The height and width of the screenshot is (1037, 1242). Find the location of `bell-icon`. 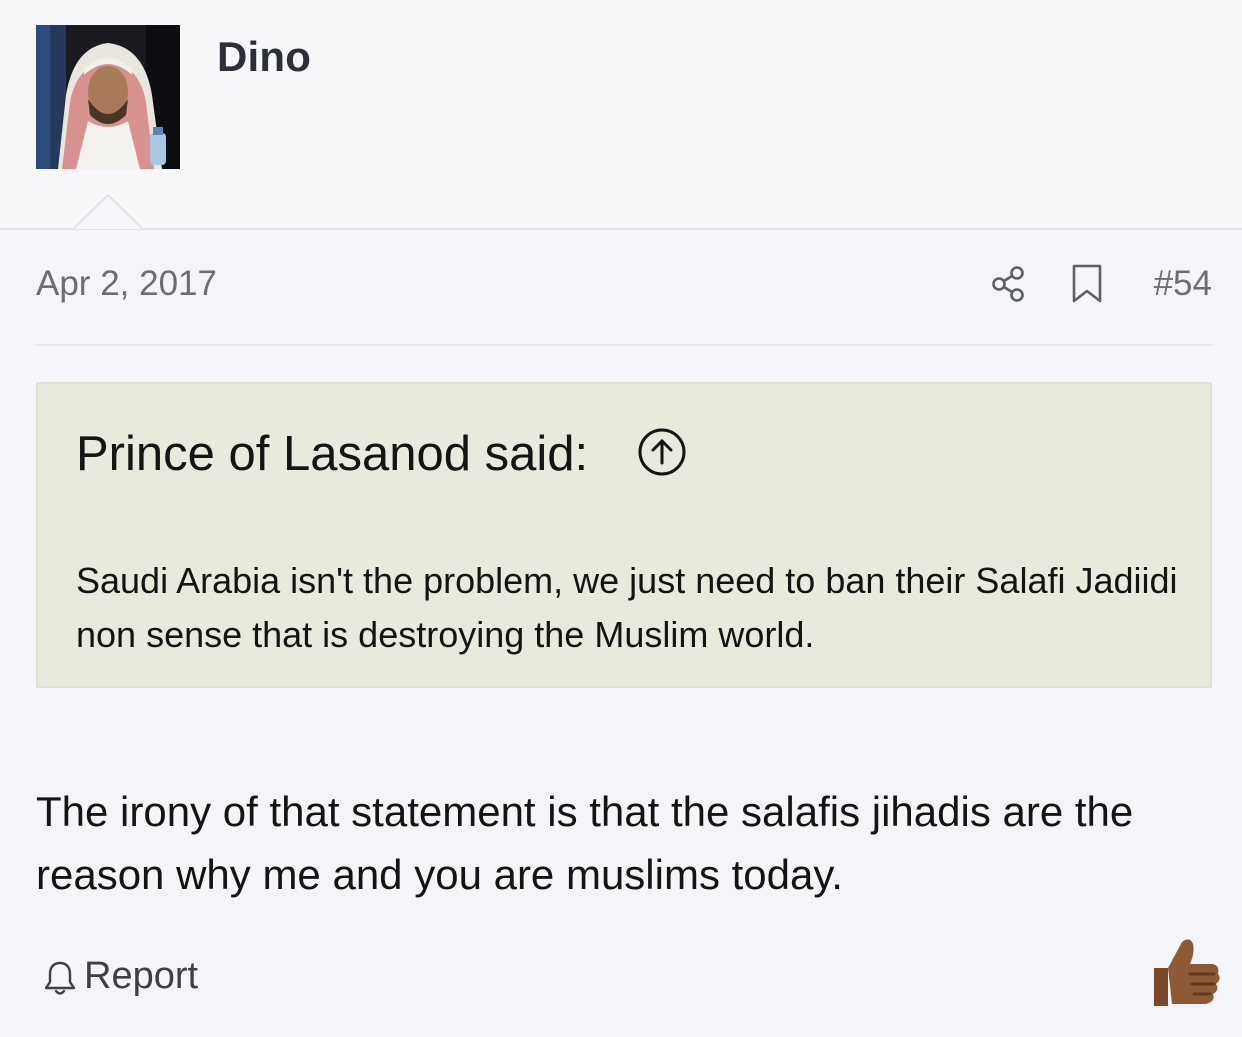

bell-icon is located at coordinates (60, 978).